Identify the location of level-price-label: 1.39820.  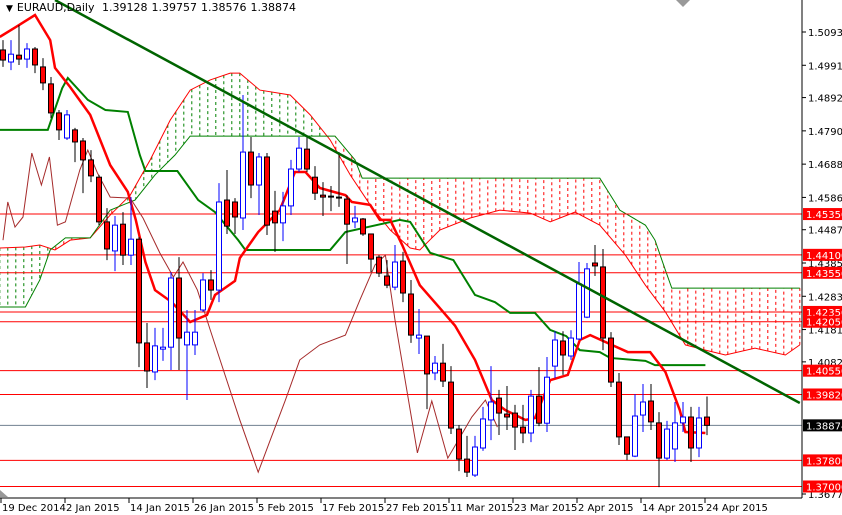
(824, 395).